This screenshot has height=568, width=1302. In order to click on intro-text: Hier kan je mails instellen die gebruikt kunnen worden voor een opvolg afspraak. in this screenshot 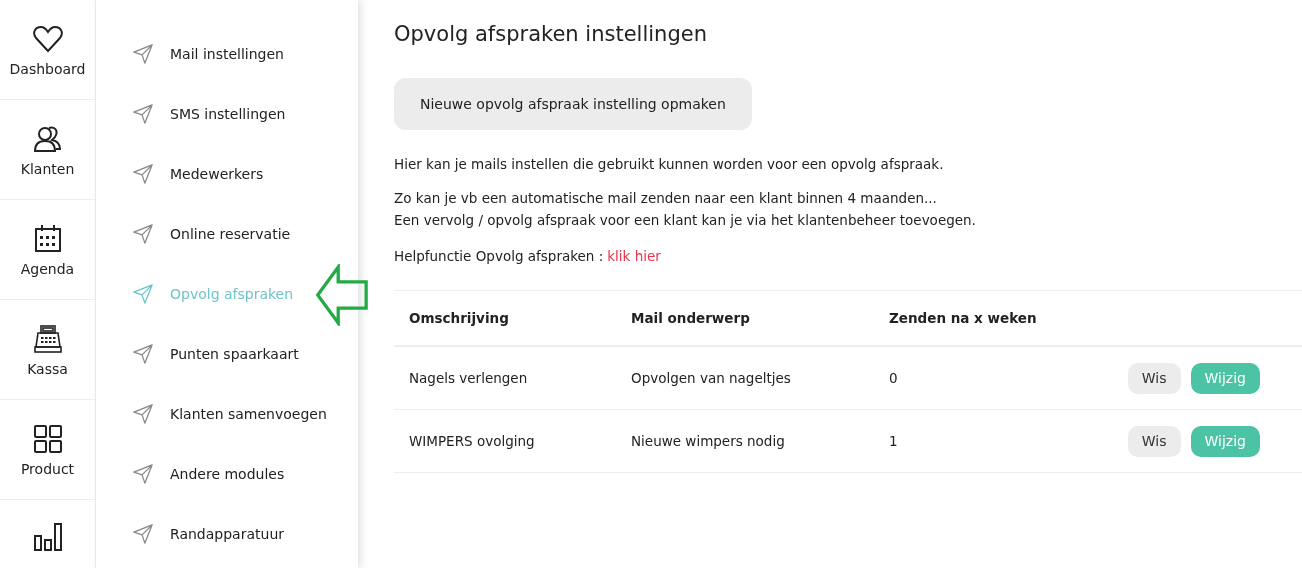, I will do `click(669, 164)`.